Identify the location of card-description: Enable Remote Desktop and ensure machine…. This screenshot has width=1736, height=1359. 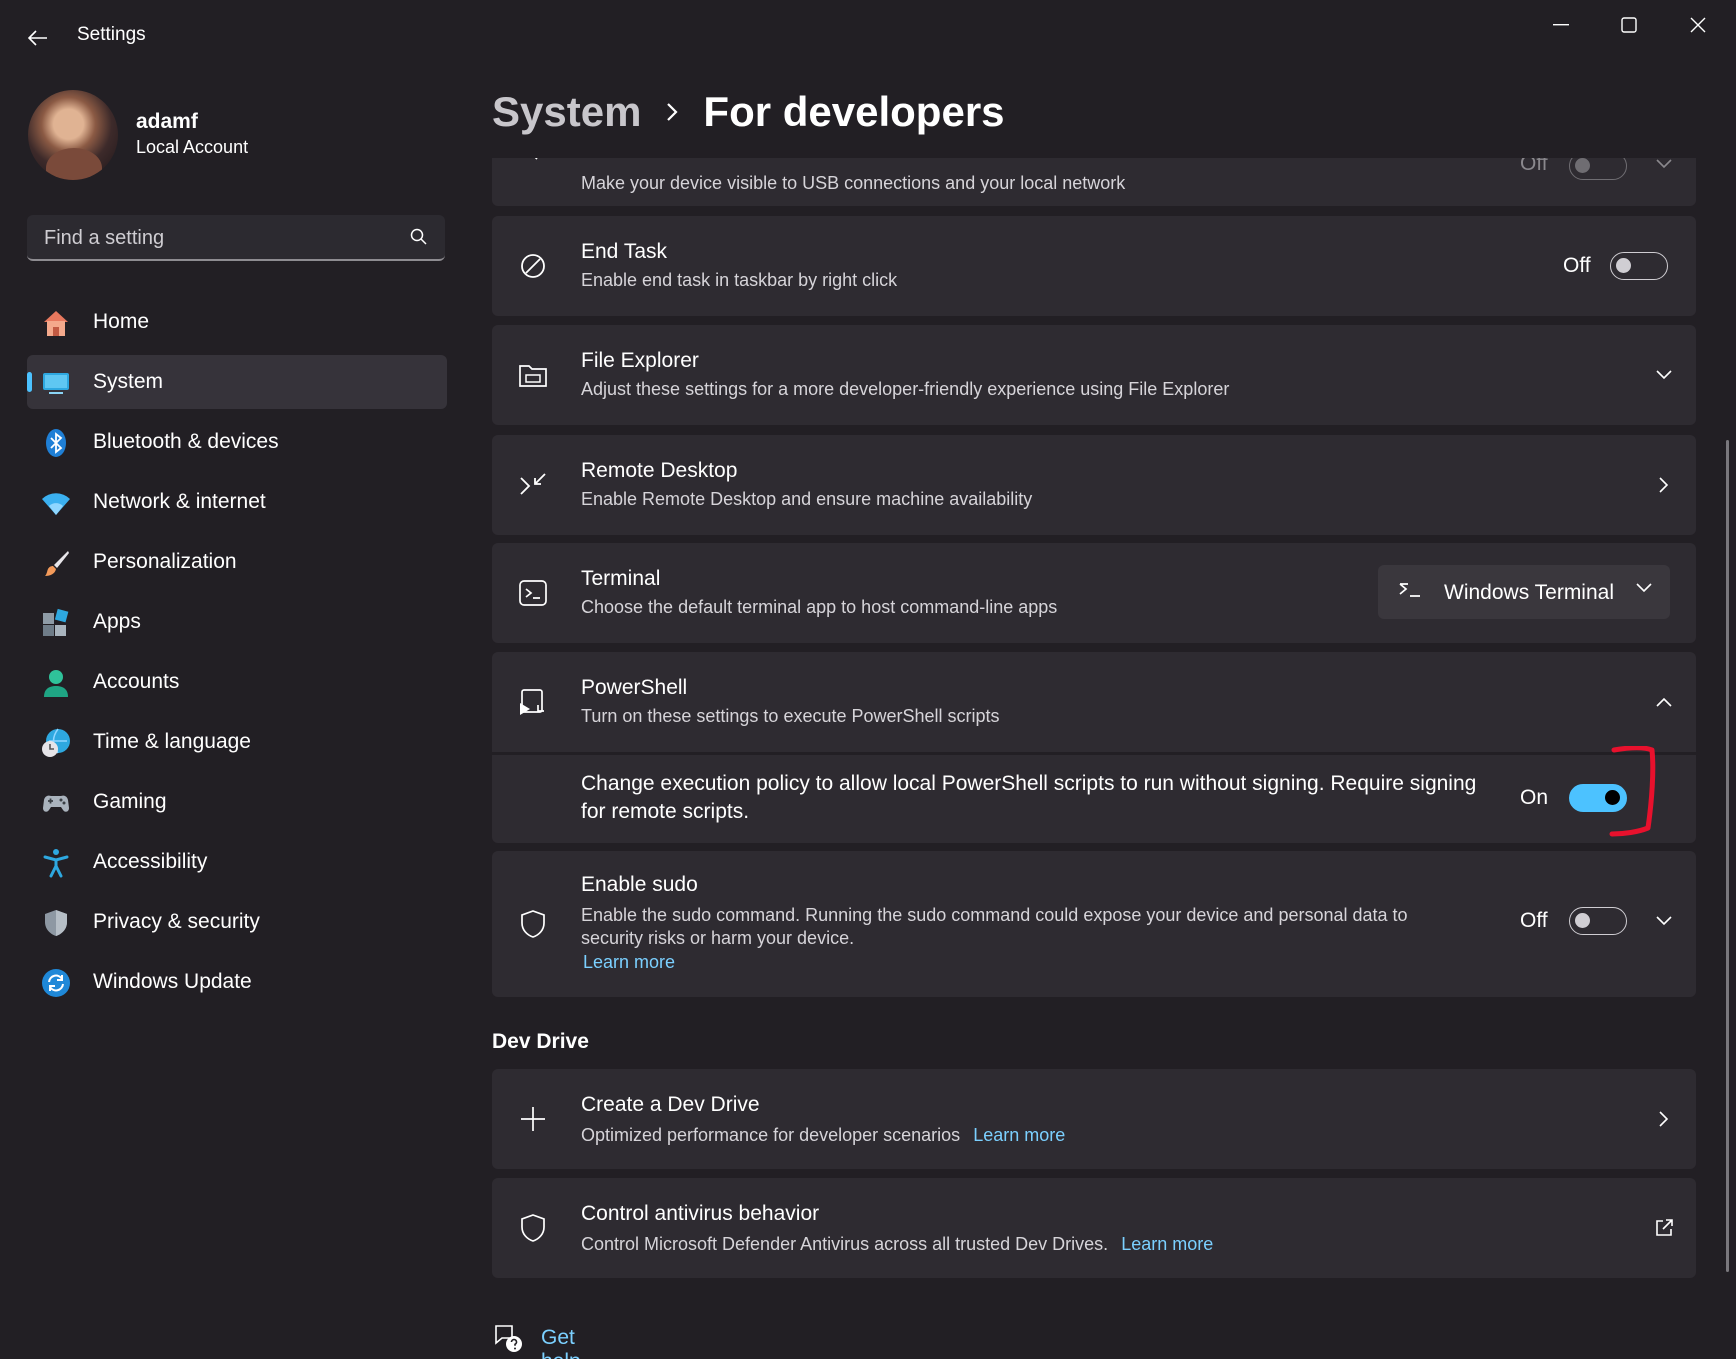
(807, 499).